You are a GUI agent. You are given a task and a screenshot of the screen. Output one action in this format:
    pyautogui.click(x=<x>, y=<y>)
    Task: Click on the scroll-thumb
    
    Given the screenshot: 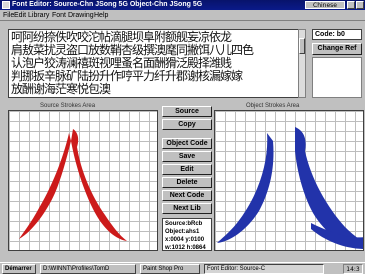 What is the action you would take?
    pyautogui.click(x=302, y=46)
    